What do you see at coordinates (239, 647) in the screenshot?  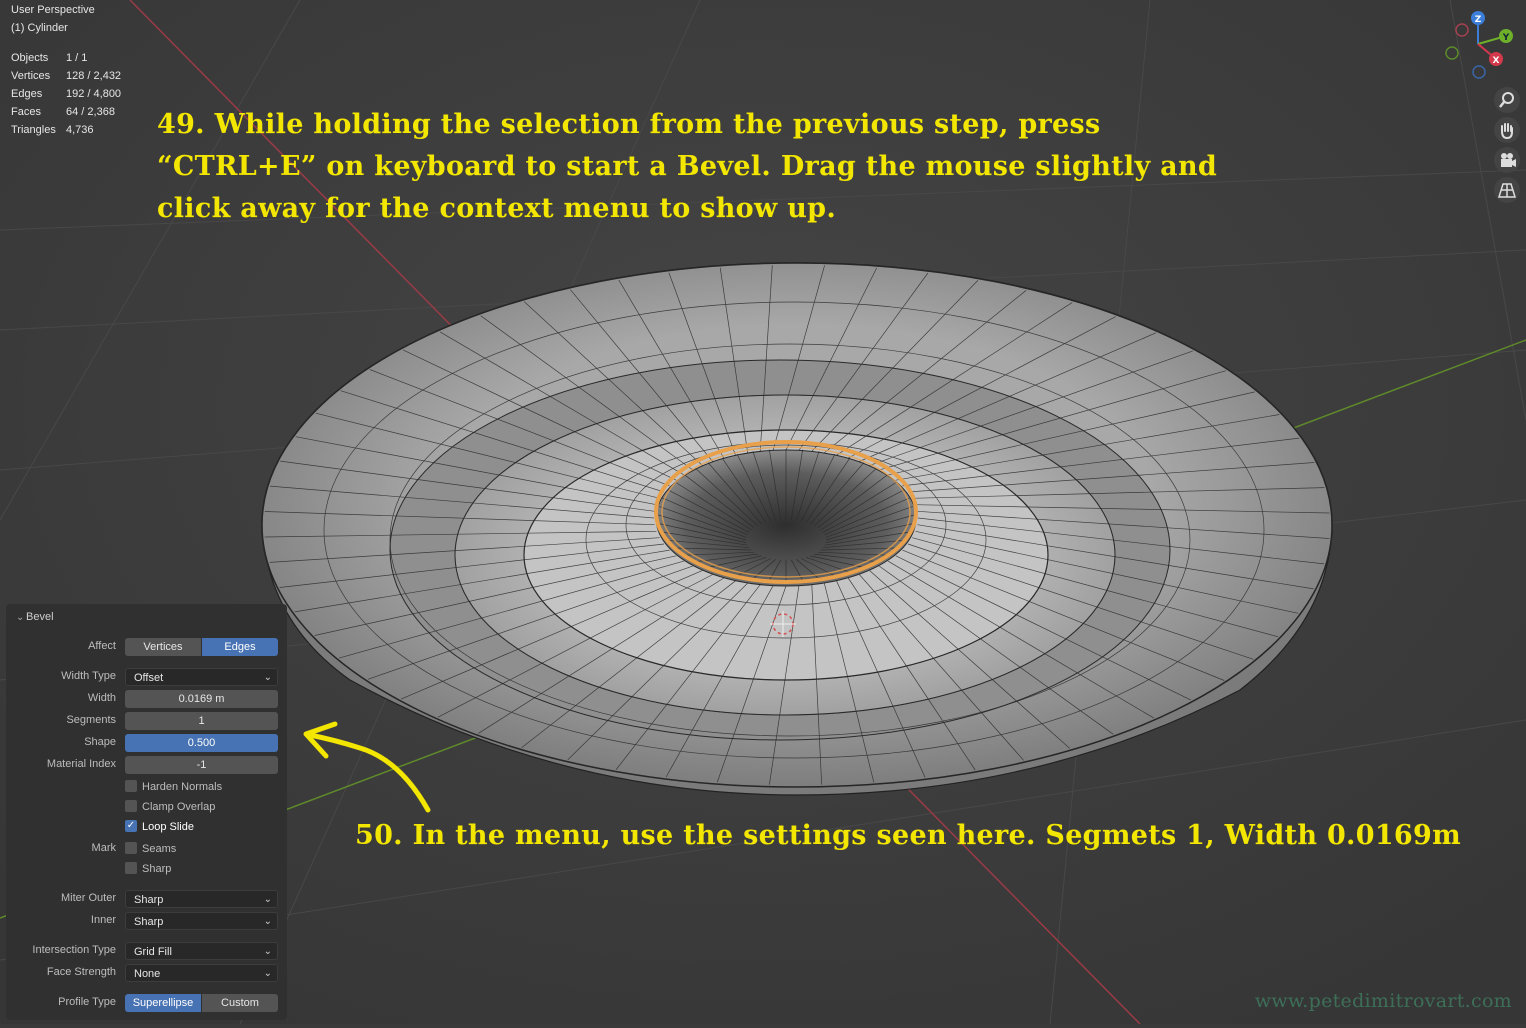 I see `affect-edges-button: Edges` at bounding box center [239, 647].